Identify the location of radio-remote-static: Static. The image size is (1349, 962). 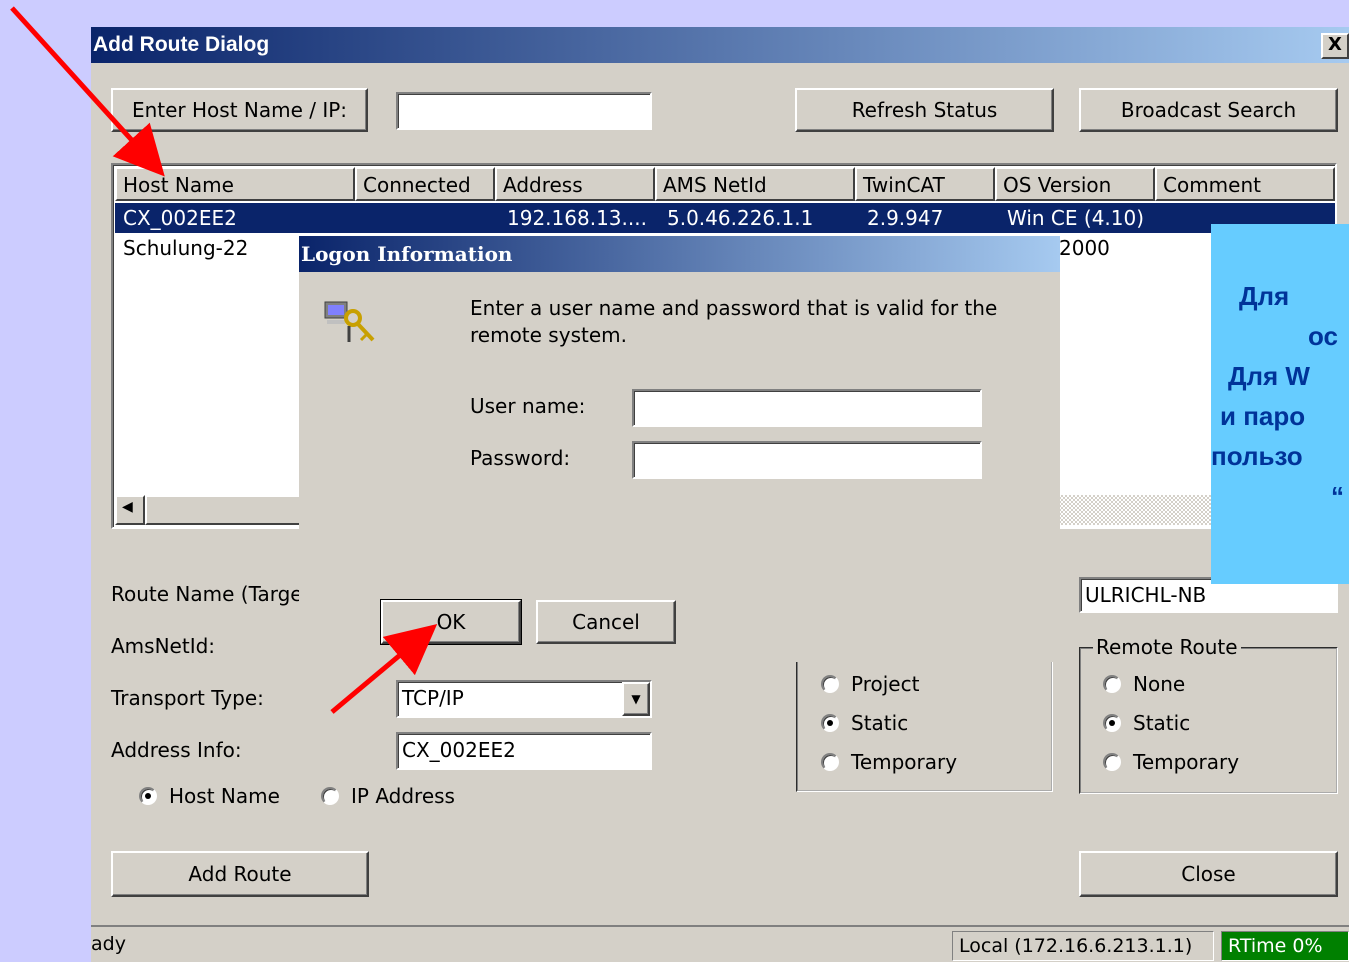
(1146, 723).